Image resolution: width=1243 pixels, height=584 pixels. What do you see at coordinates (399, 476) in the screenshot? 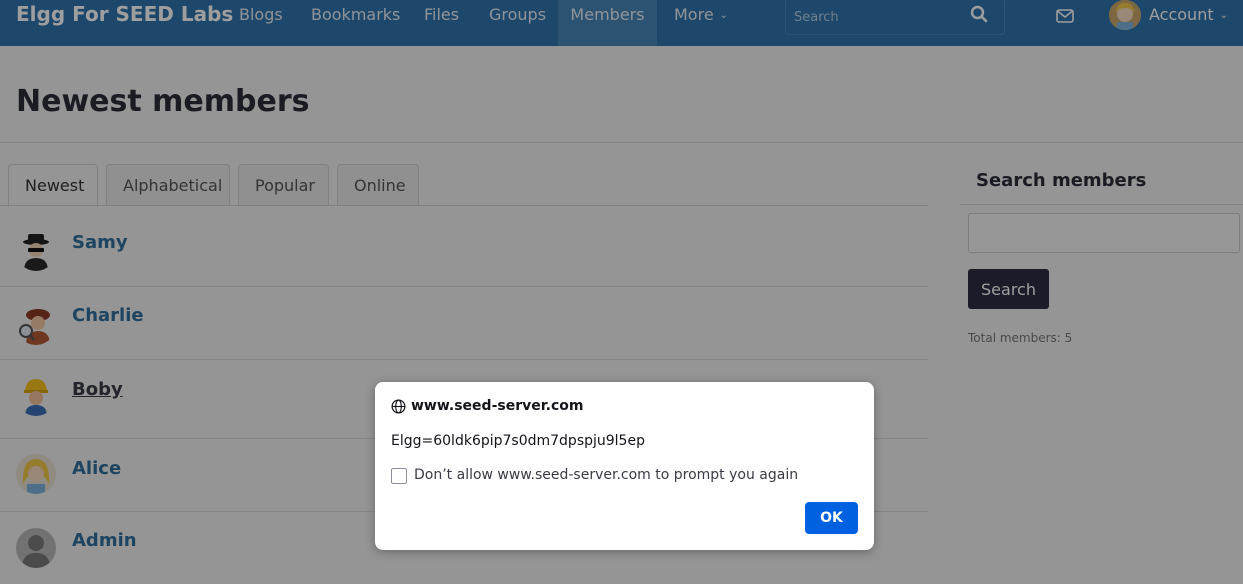
I see `suppress-prompts-checkbox` at bounding box center [399, 476].